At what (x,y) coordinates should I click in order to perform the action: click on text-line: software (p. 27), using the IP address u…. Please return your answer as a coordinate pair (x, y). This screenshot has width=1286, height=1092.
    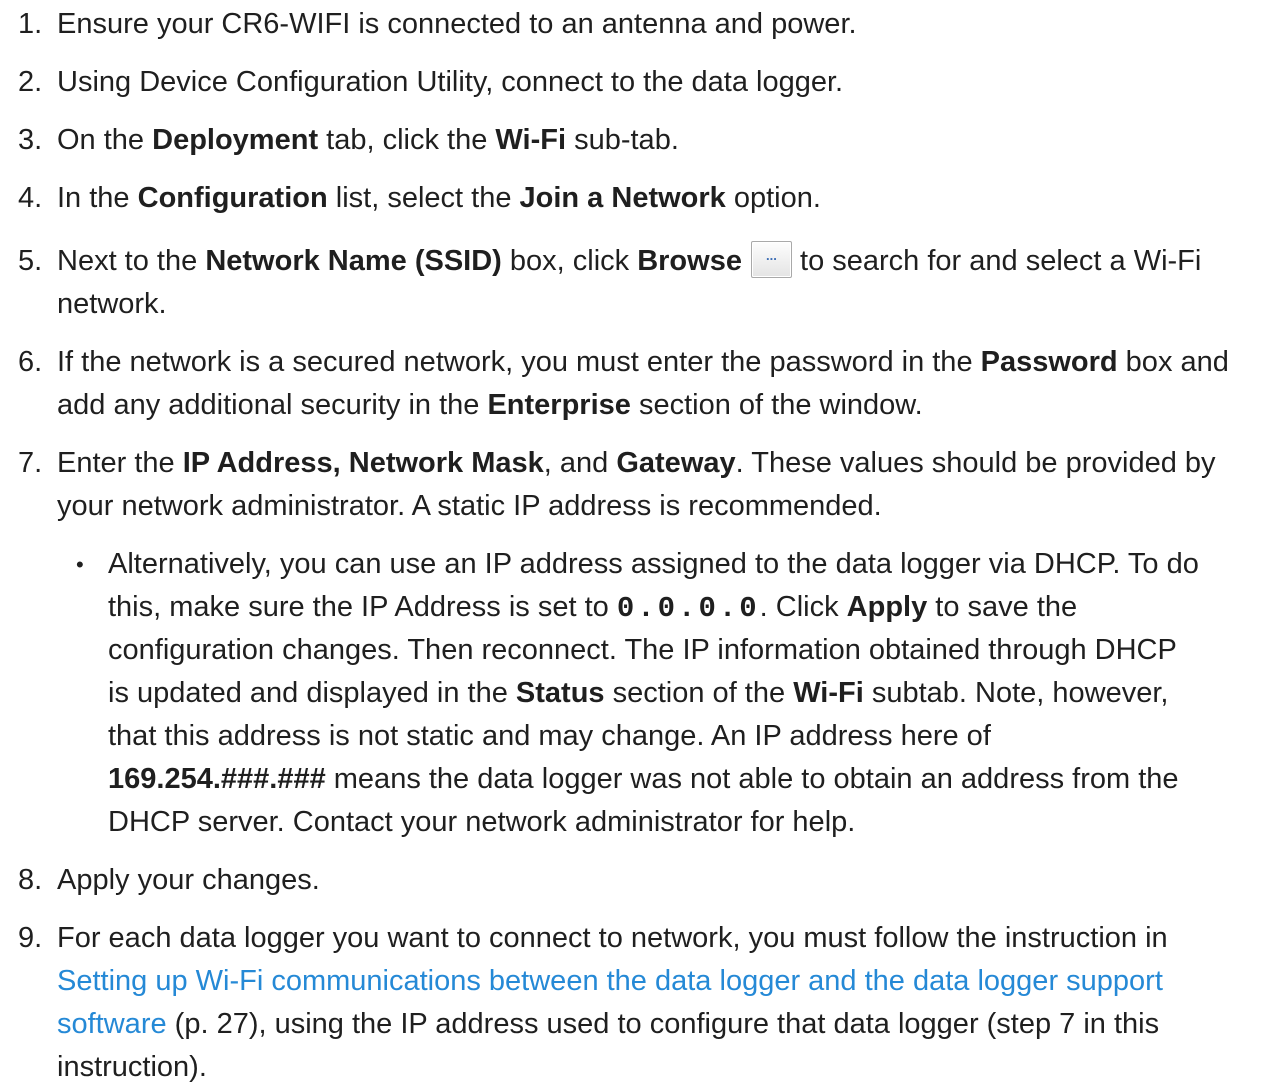
    Looking at the image, I should click on (671, 1024).